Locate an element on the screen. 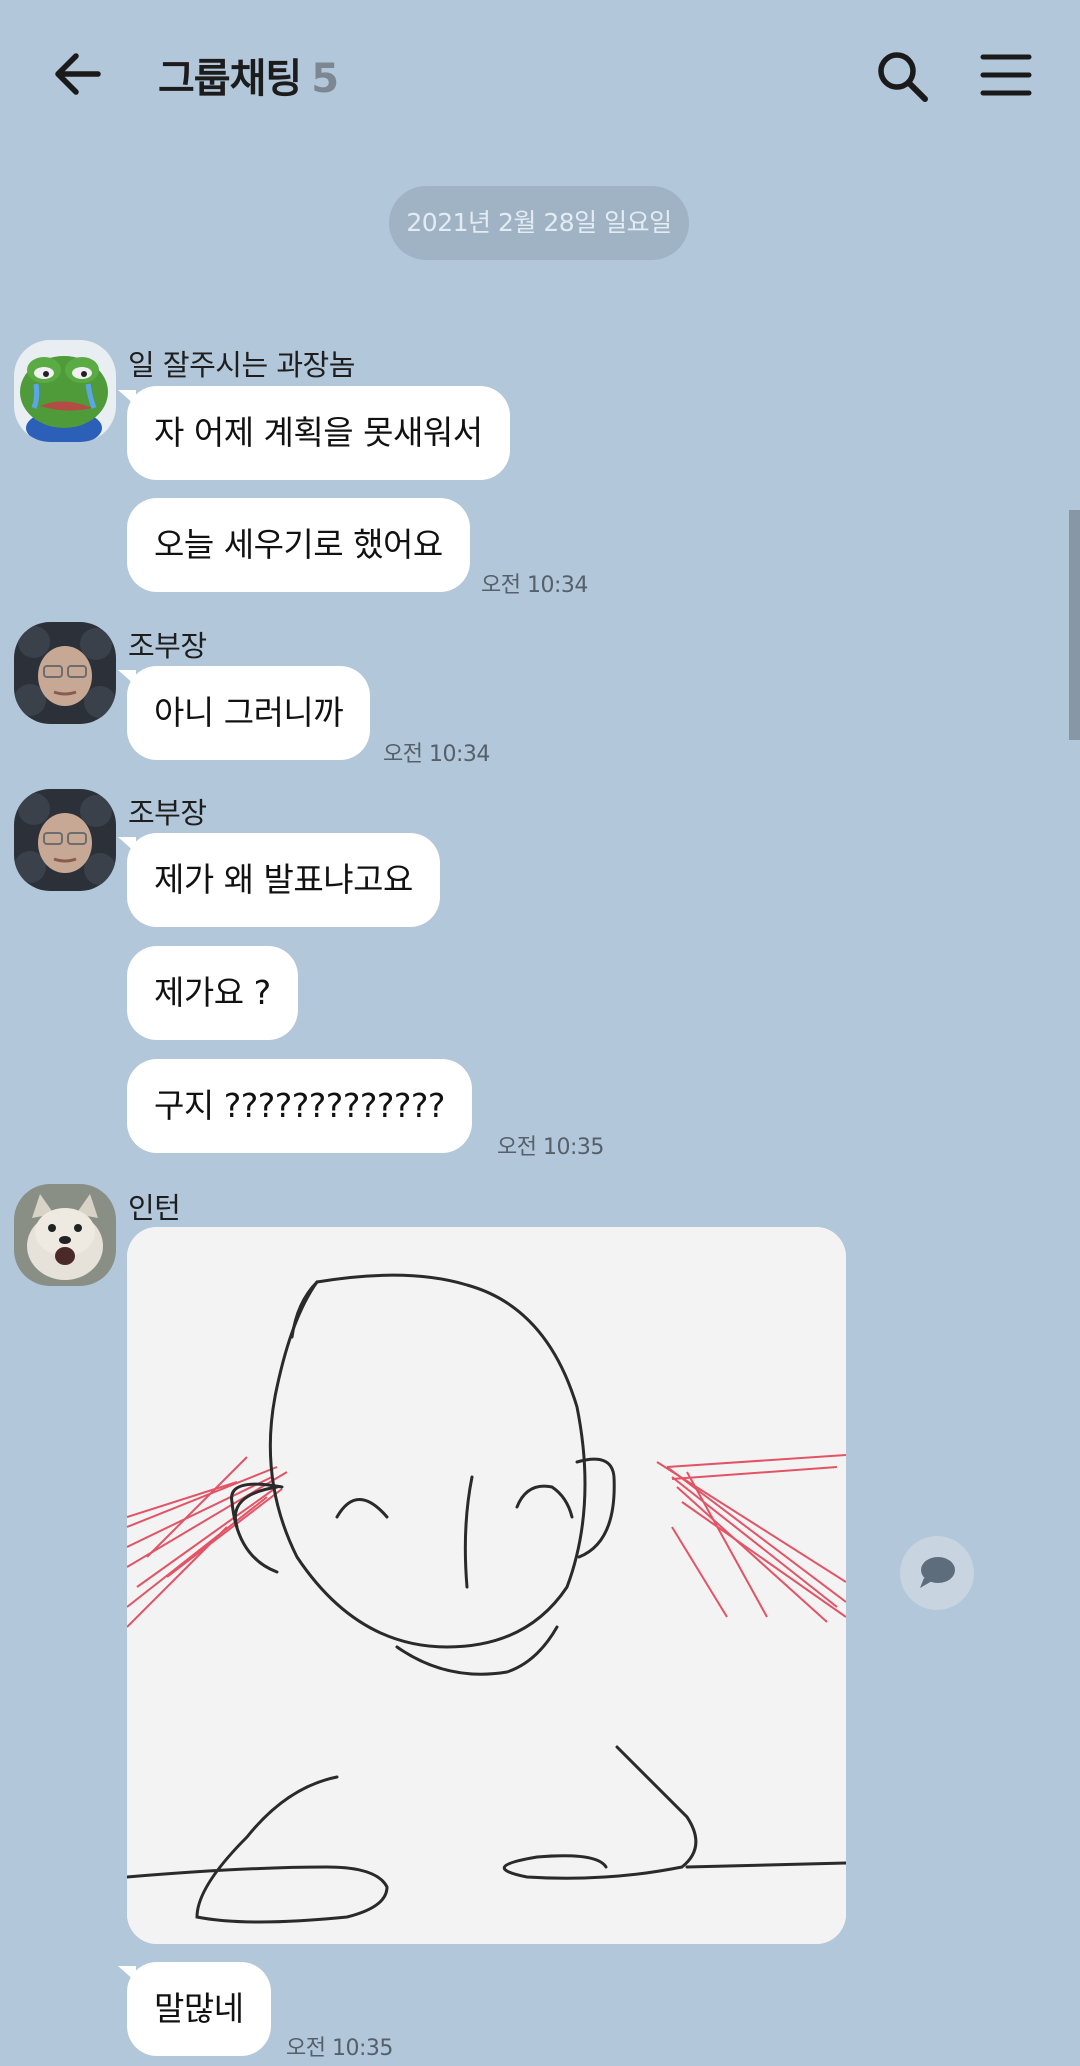  frog-avatar is located at coordinates (65, 391).